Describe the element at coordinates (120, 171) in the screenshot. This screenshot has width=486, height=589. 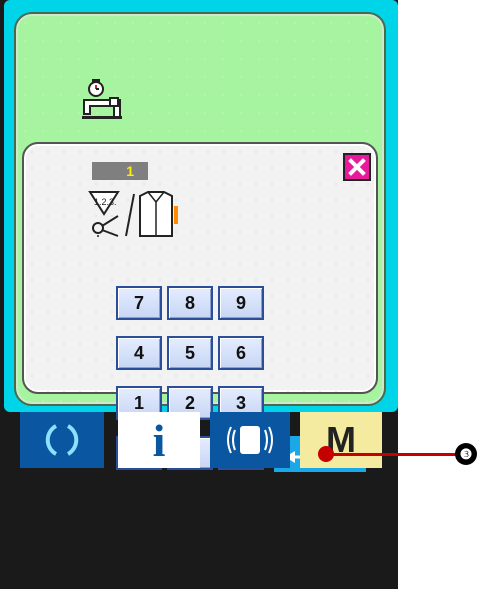
I see `value-display: 1` at that location.